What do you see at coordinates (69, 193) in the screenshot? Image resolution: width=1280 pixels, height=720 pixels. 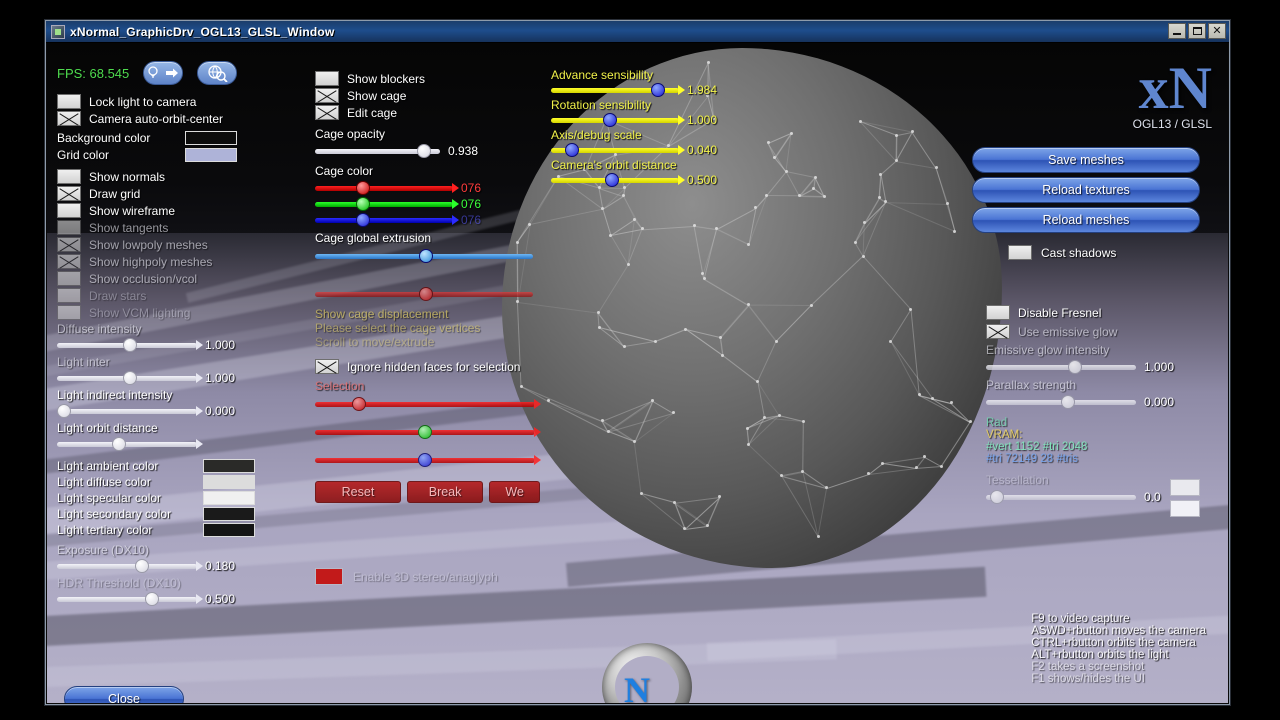 I see `display-toggle-1-checkbox` at bounding box center [69, 193].